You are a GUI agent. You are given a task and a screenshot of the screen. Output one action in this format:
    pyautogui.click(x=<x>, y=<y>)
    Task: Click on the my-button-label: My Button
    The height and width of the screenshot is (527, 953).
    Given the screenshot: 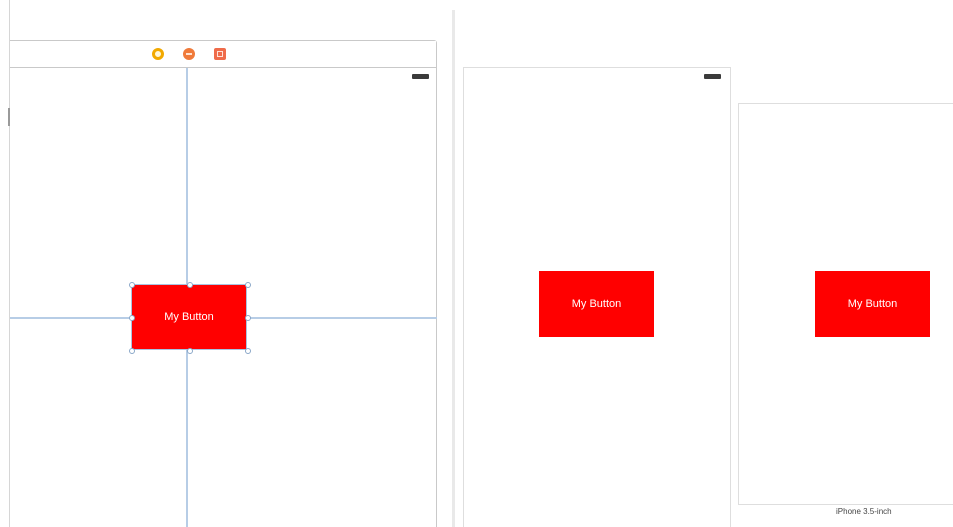 What is the action you would take?
    pyautogui.click(x=189, y=317)
    